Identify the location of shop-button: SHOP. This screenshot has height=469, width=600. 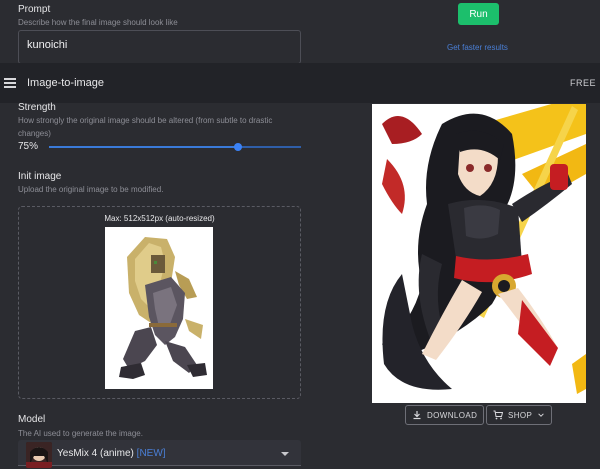
(519, 415).